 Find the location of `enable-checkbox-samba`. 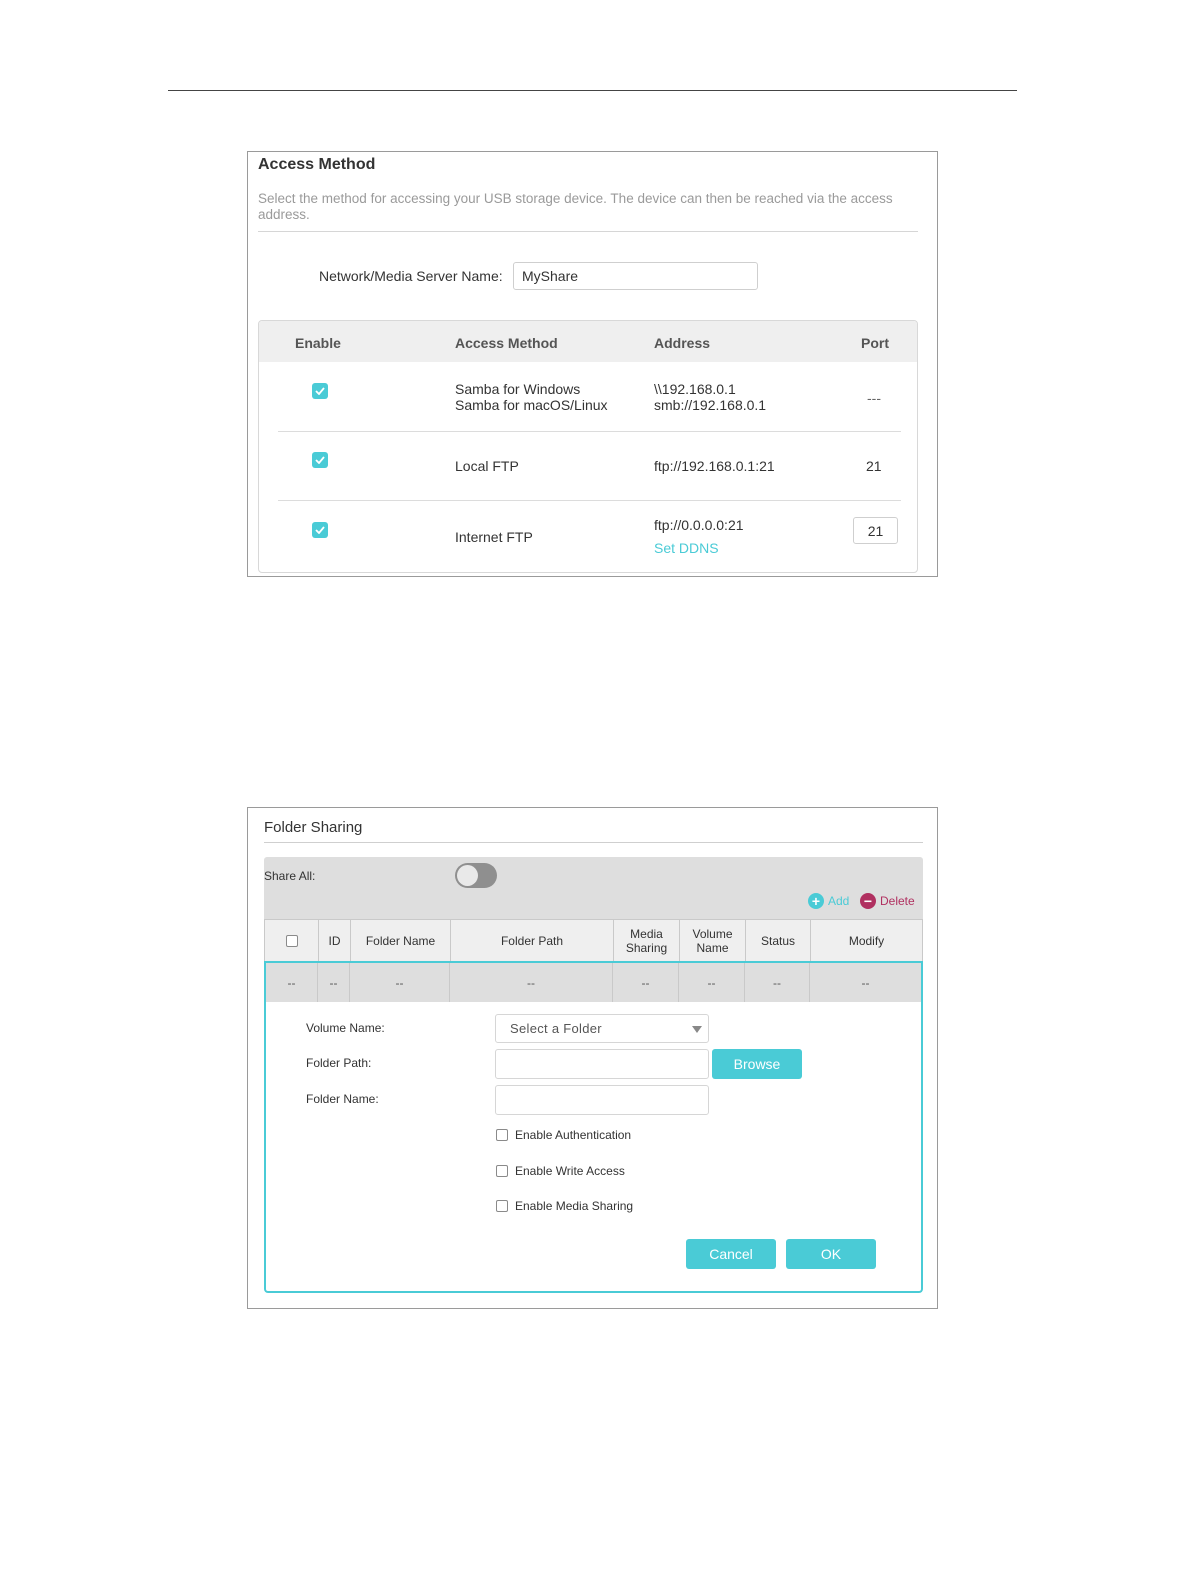

enable-checkbox-samba is located at coordinates (320, 391).